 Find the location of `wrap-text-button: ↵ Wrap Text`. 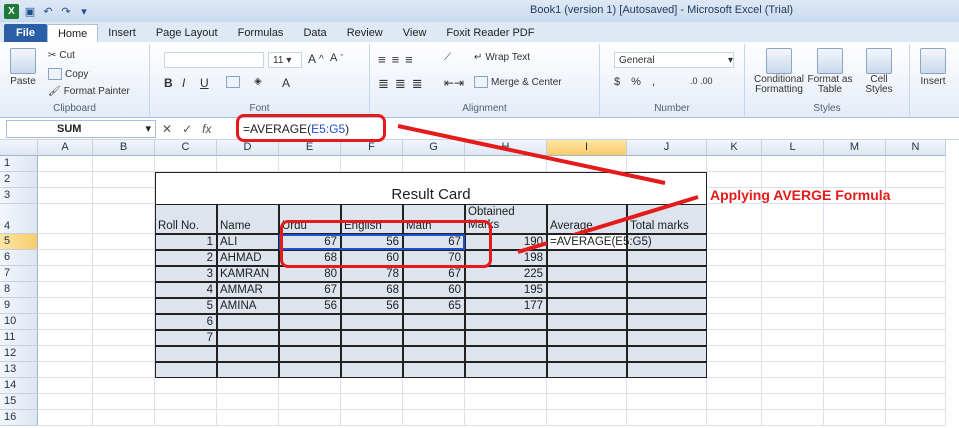

wrap-text-button: ↵ Wrap Text is located at coordinates (502, 57).